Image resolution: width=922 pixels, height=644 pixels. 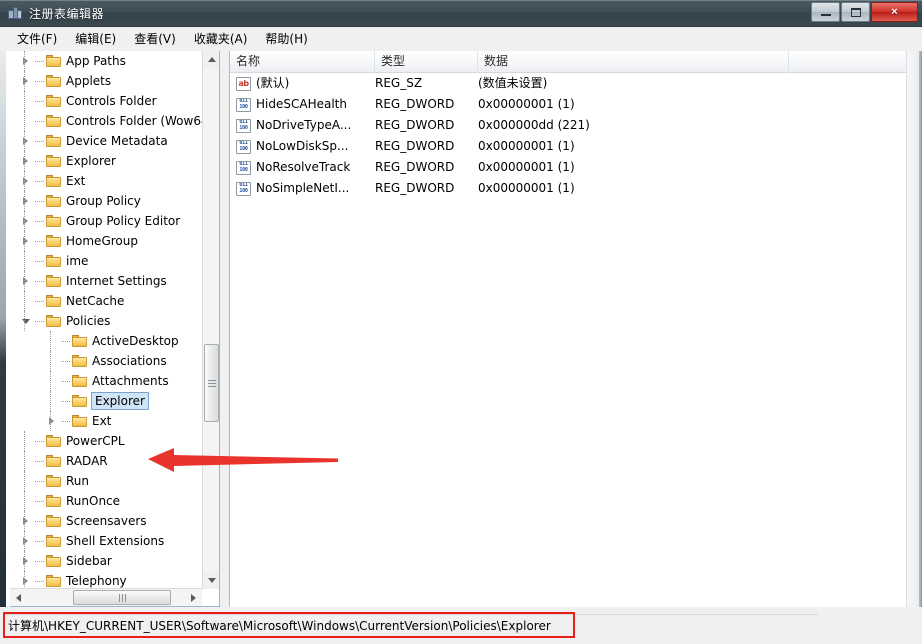 I want to click on tree-node: Group Policy, so click(x=106, y=201).